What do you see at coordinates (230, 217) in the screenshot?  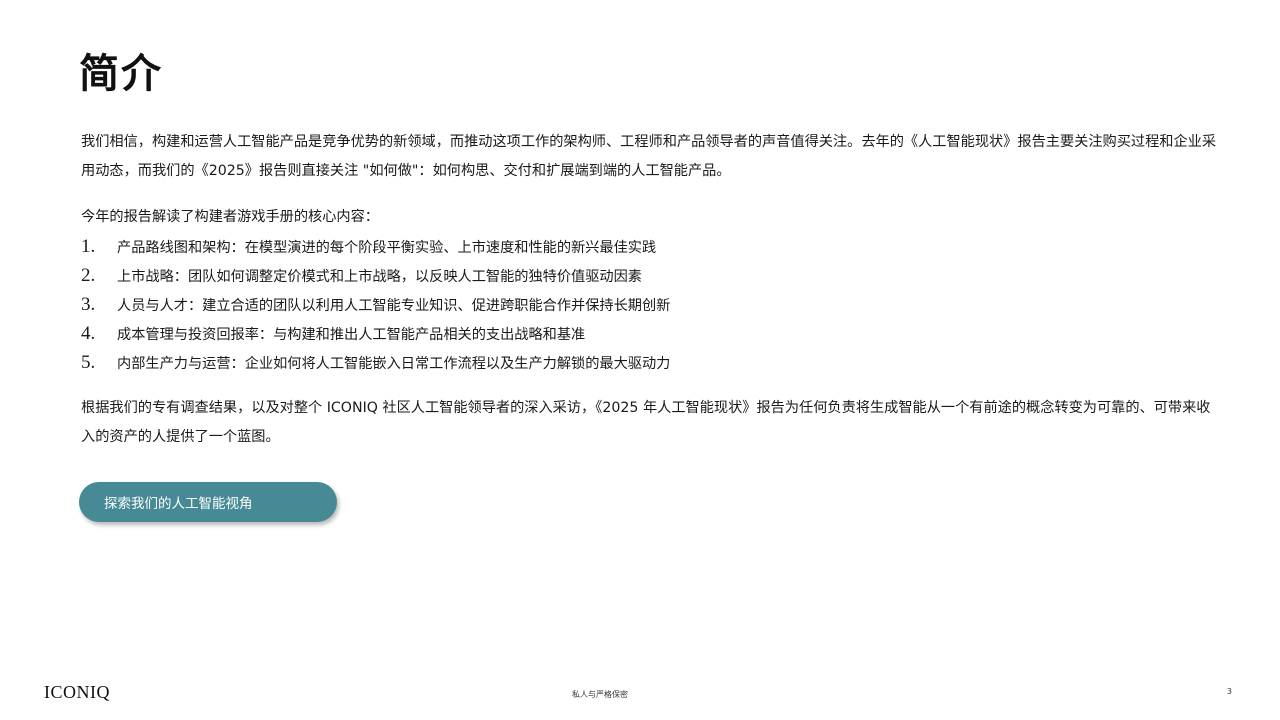 I see `list-heading: 今年的报告解读了构建者游戏手册的核心内容：` at bounding box center [230, 217].